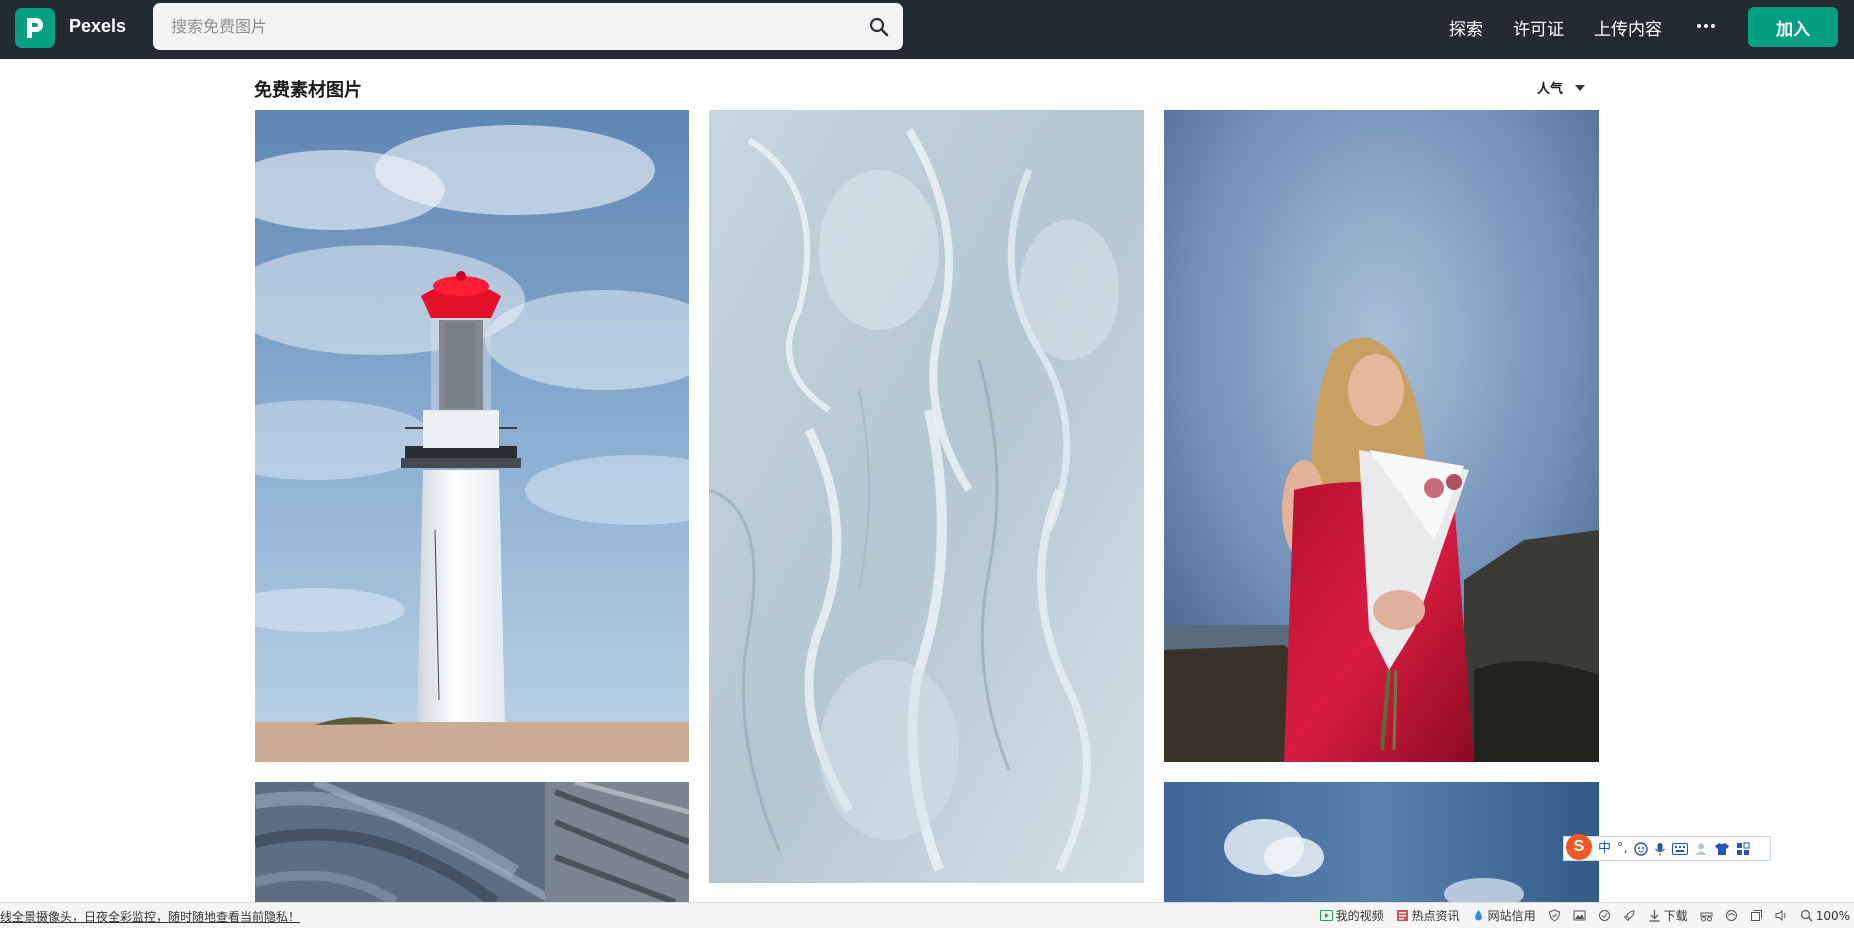  I want to click on download-button: 下载, so click(1668, 915).